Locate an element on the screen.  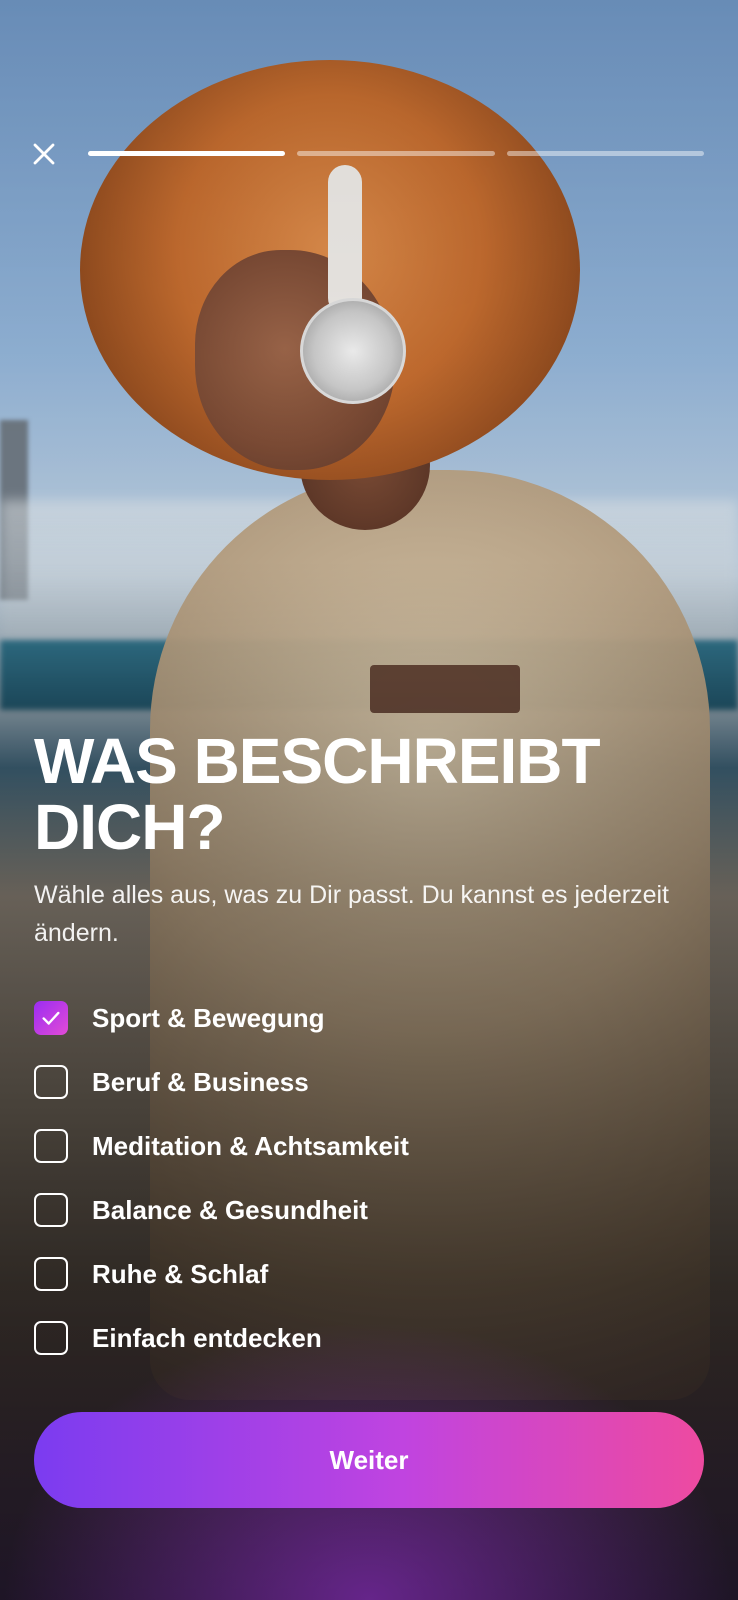
option-beruf-business: Beruf & Business is located at coordinates (171, 1082).